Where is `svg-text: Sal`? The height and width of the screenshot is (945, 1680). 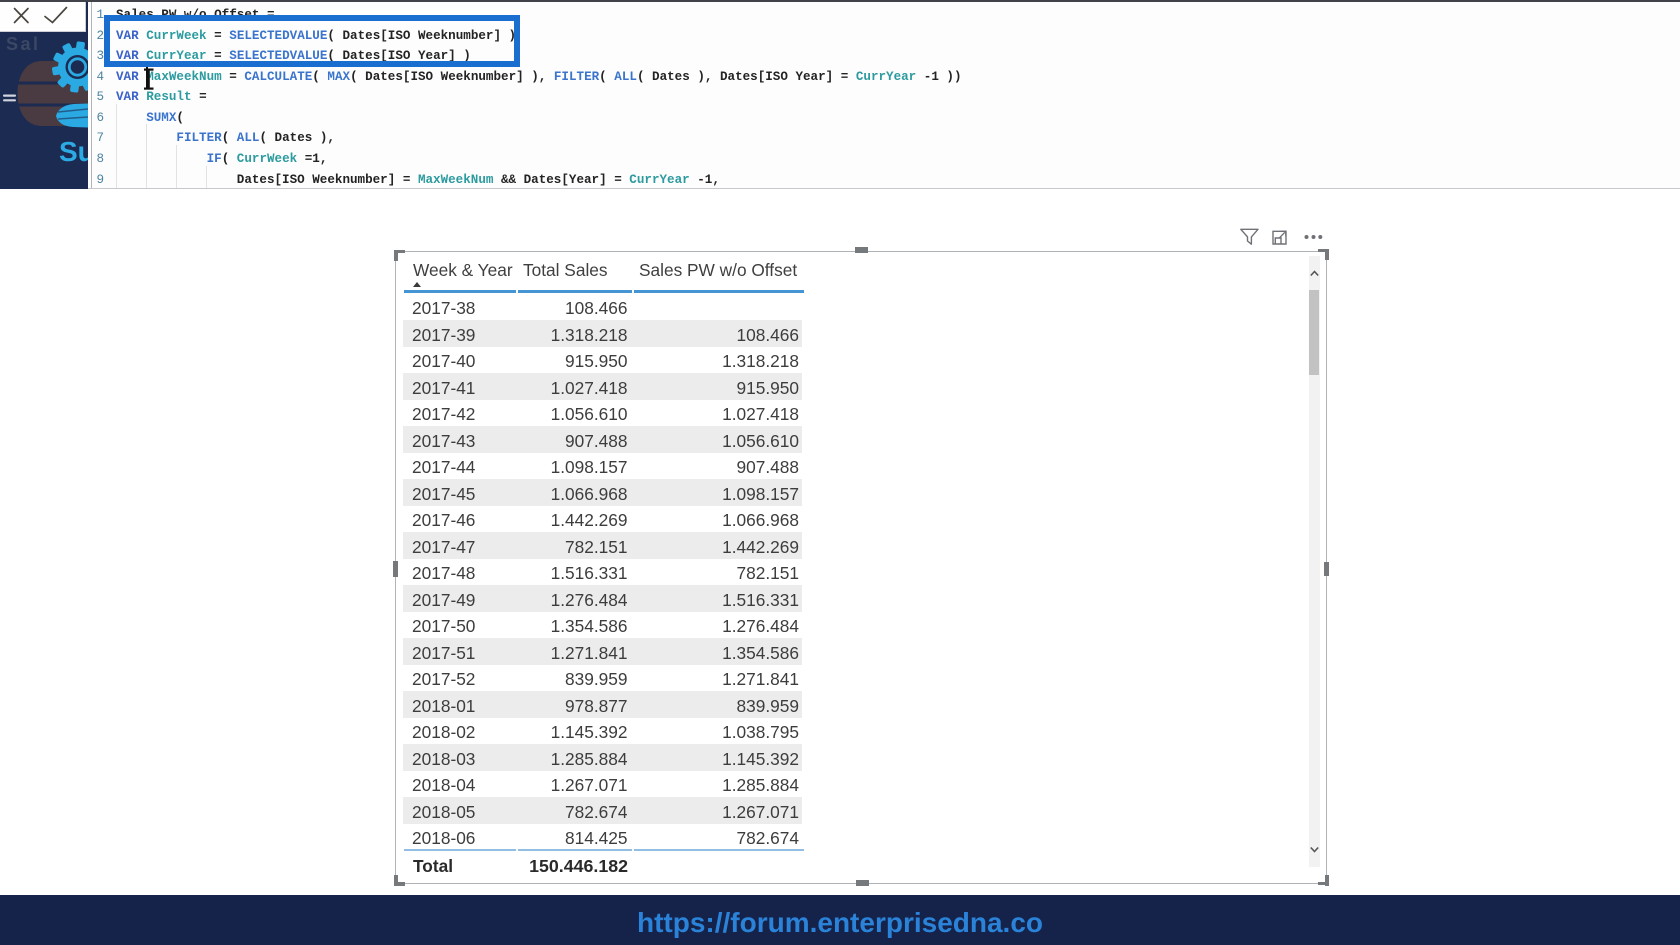
svg-text: Sal is located at coordinates (23, 44).